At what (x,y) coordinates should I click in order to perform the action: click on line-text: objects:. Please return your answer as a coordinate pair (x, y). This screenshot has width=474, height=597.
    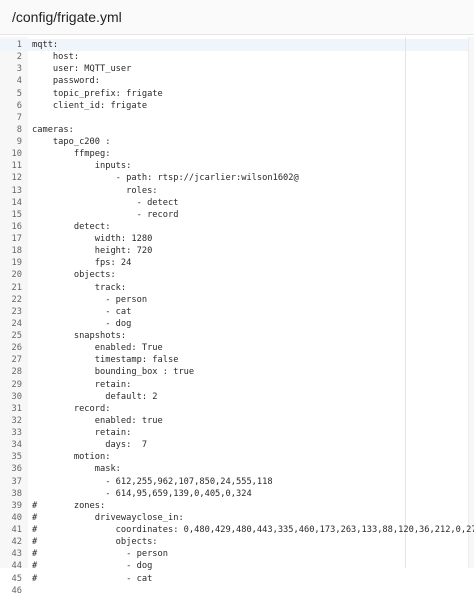
    Looking at the image, I should click on (74, 275).